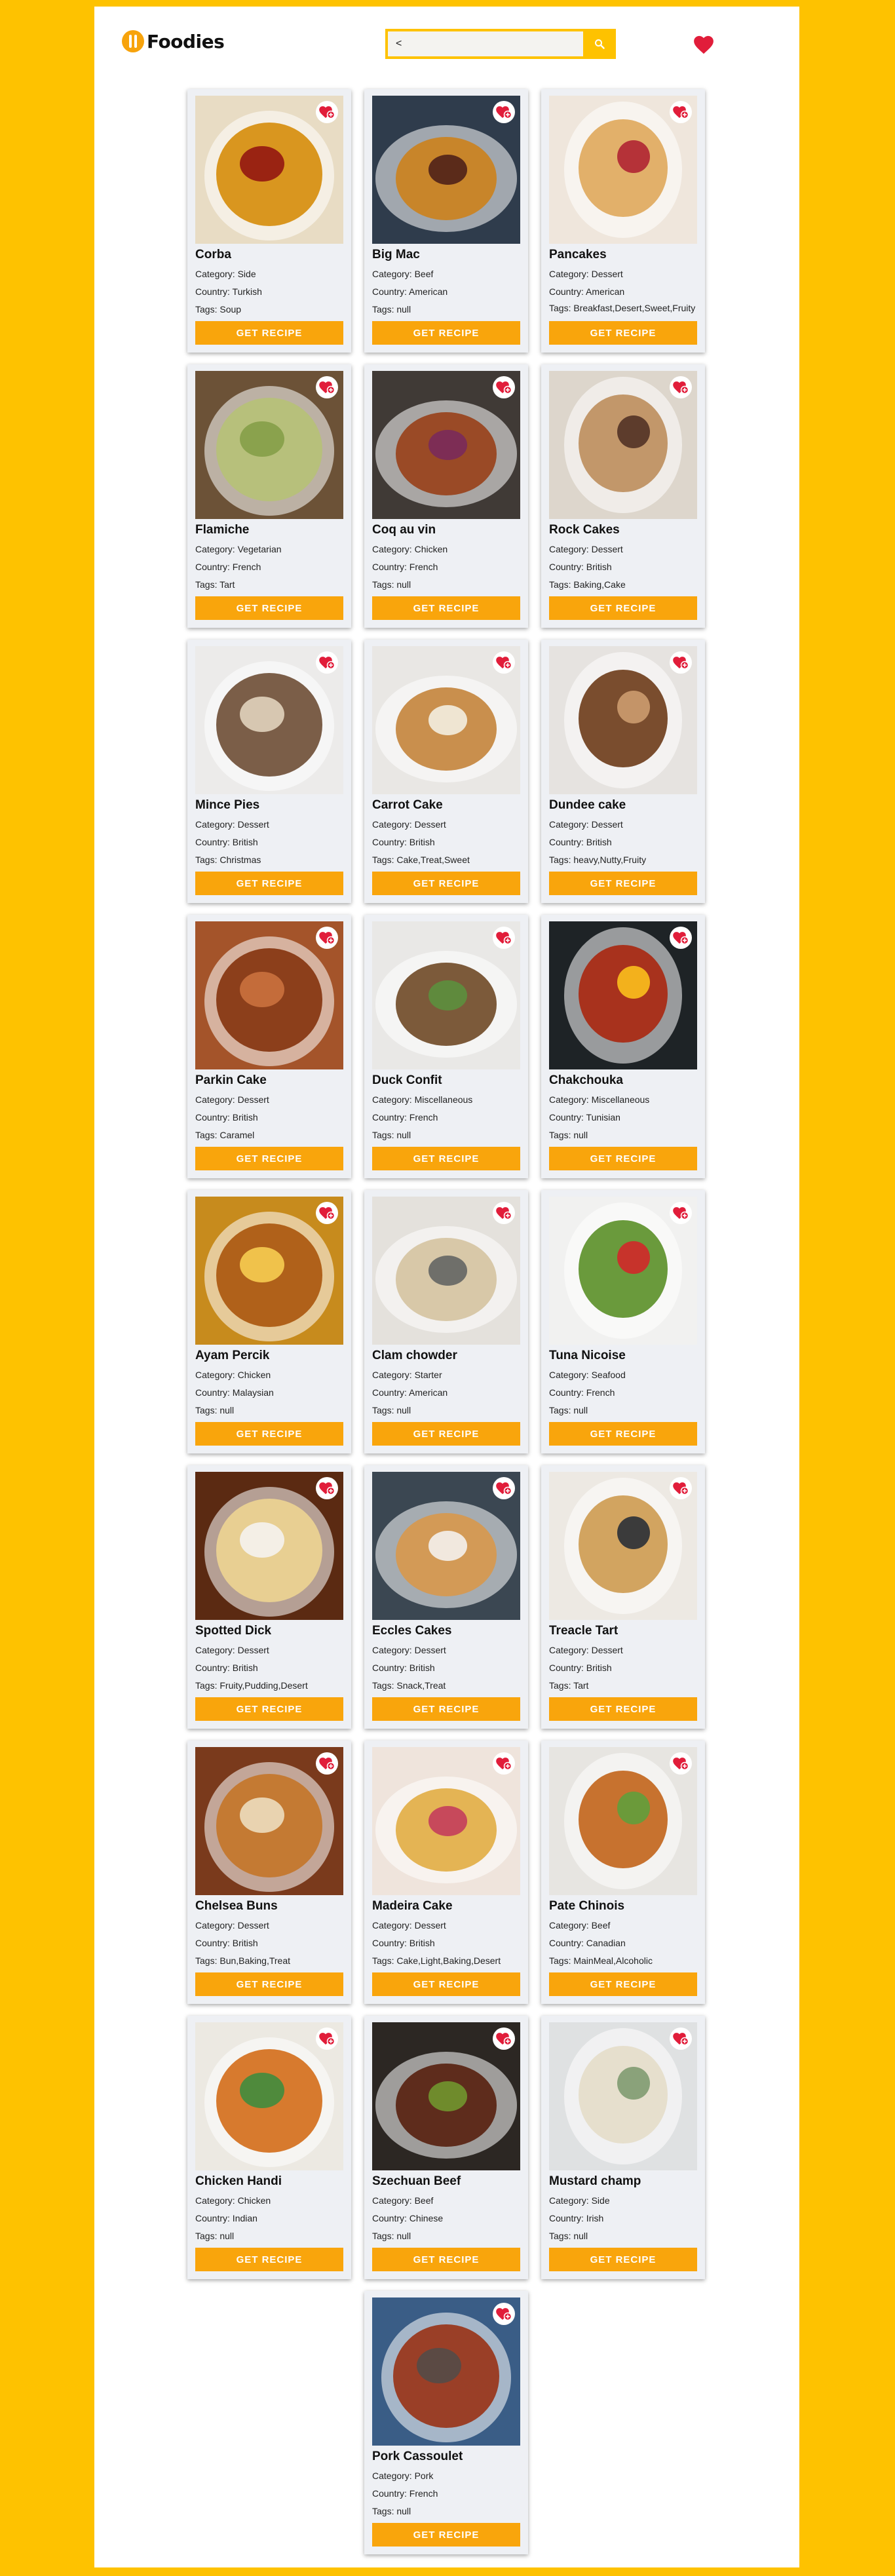  What do you see at coordinates (405, 2493) in the screenshot?
I see `recipe-country: Country: French` at bounding box center [405, 2493].